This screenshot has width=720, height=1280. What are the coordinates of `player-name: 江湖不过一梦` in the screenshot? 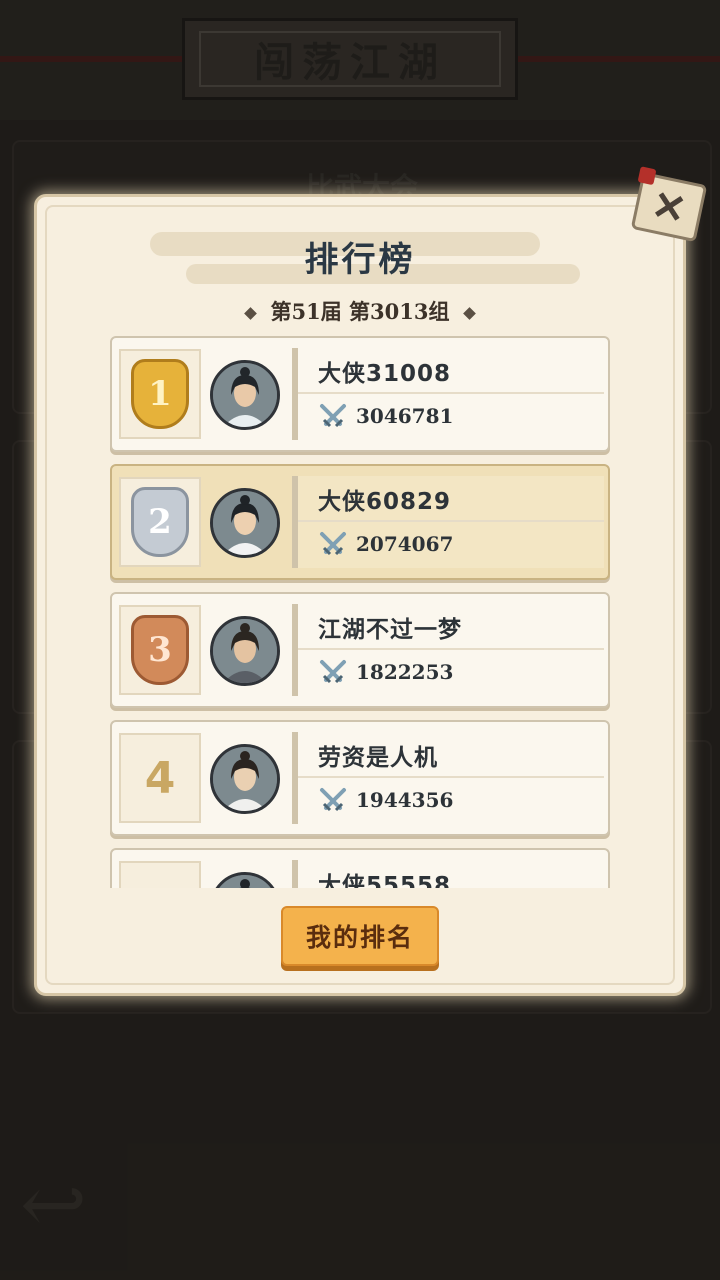 It's located at (390, 630).